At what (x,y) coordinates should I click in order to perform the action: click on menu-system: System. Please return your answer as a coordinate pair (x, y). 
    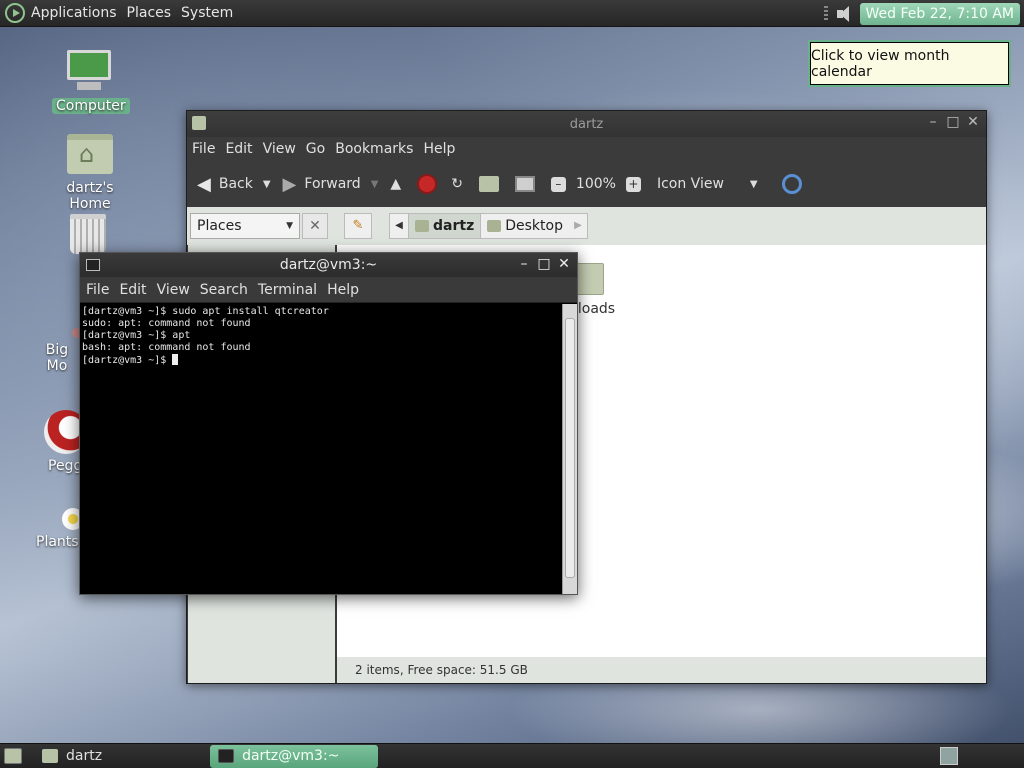
    Looking at the image, I should click on (207, 13).